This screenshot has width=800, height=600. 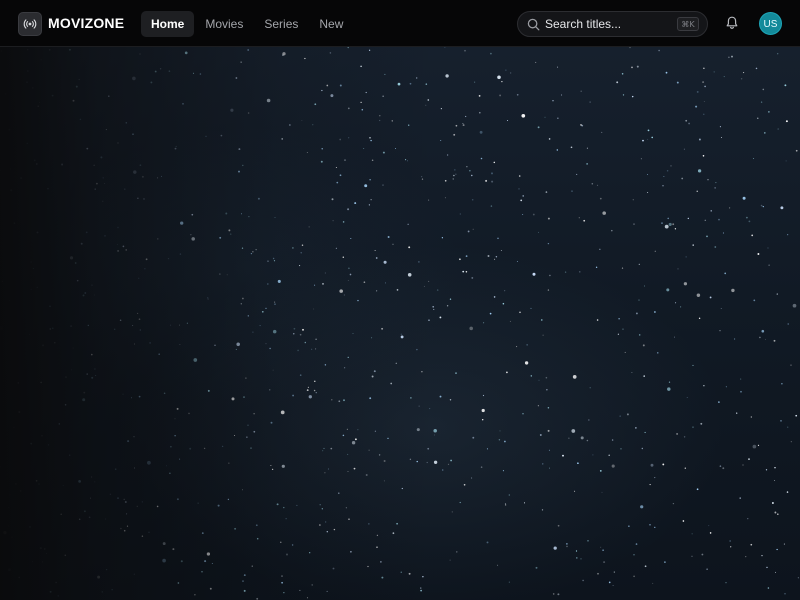 I want to click on logo-button, so click(x=30, y=24).